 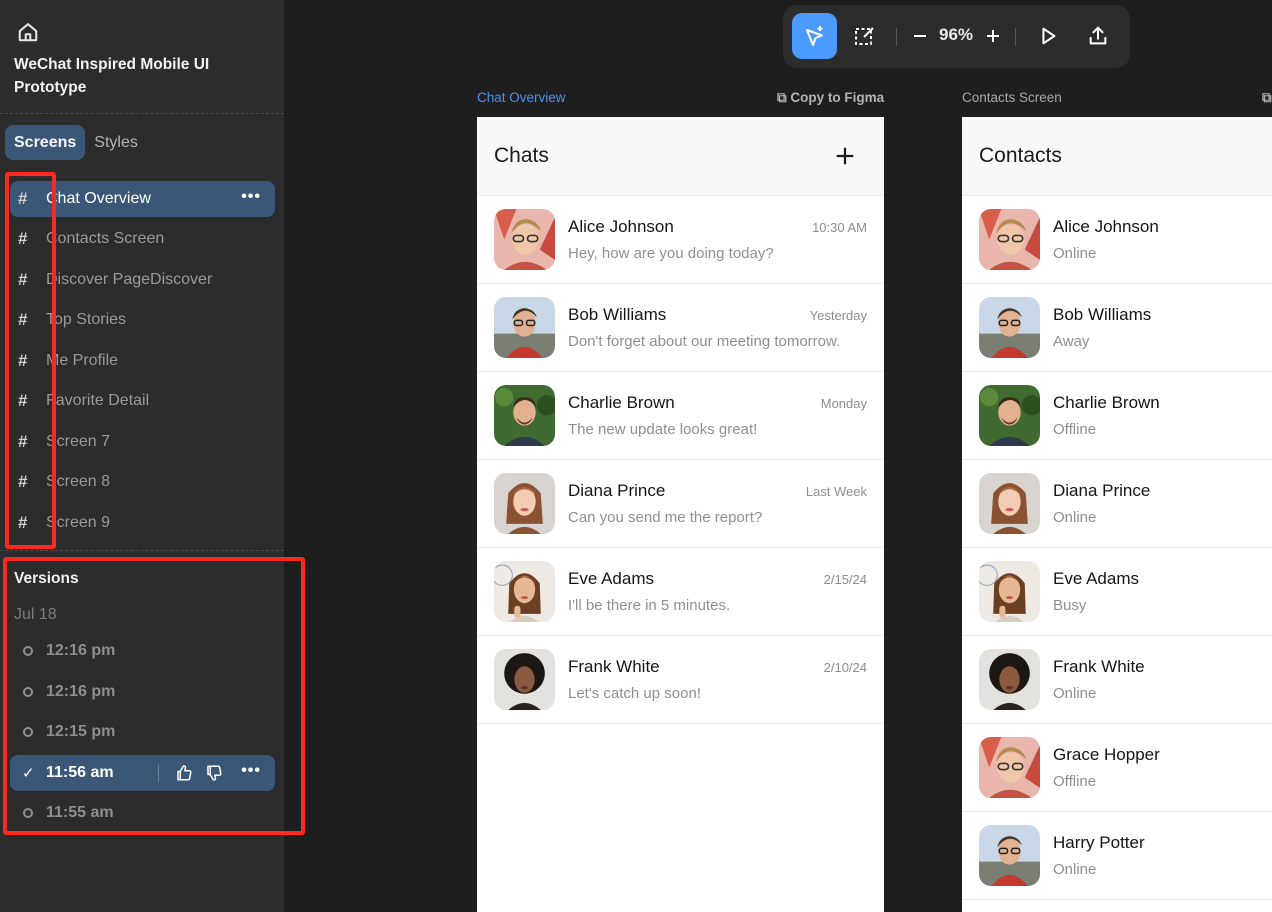 I want to click on export-button, so click(x=1097, y=36).